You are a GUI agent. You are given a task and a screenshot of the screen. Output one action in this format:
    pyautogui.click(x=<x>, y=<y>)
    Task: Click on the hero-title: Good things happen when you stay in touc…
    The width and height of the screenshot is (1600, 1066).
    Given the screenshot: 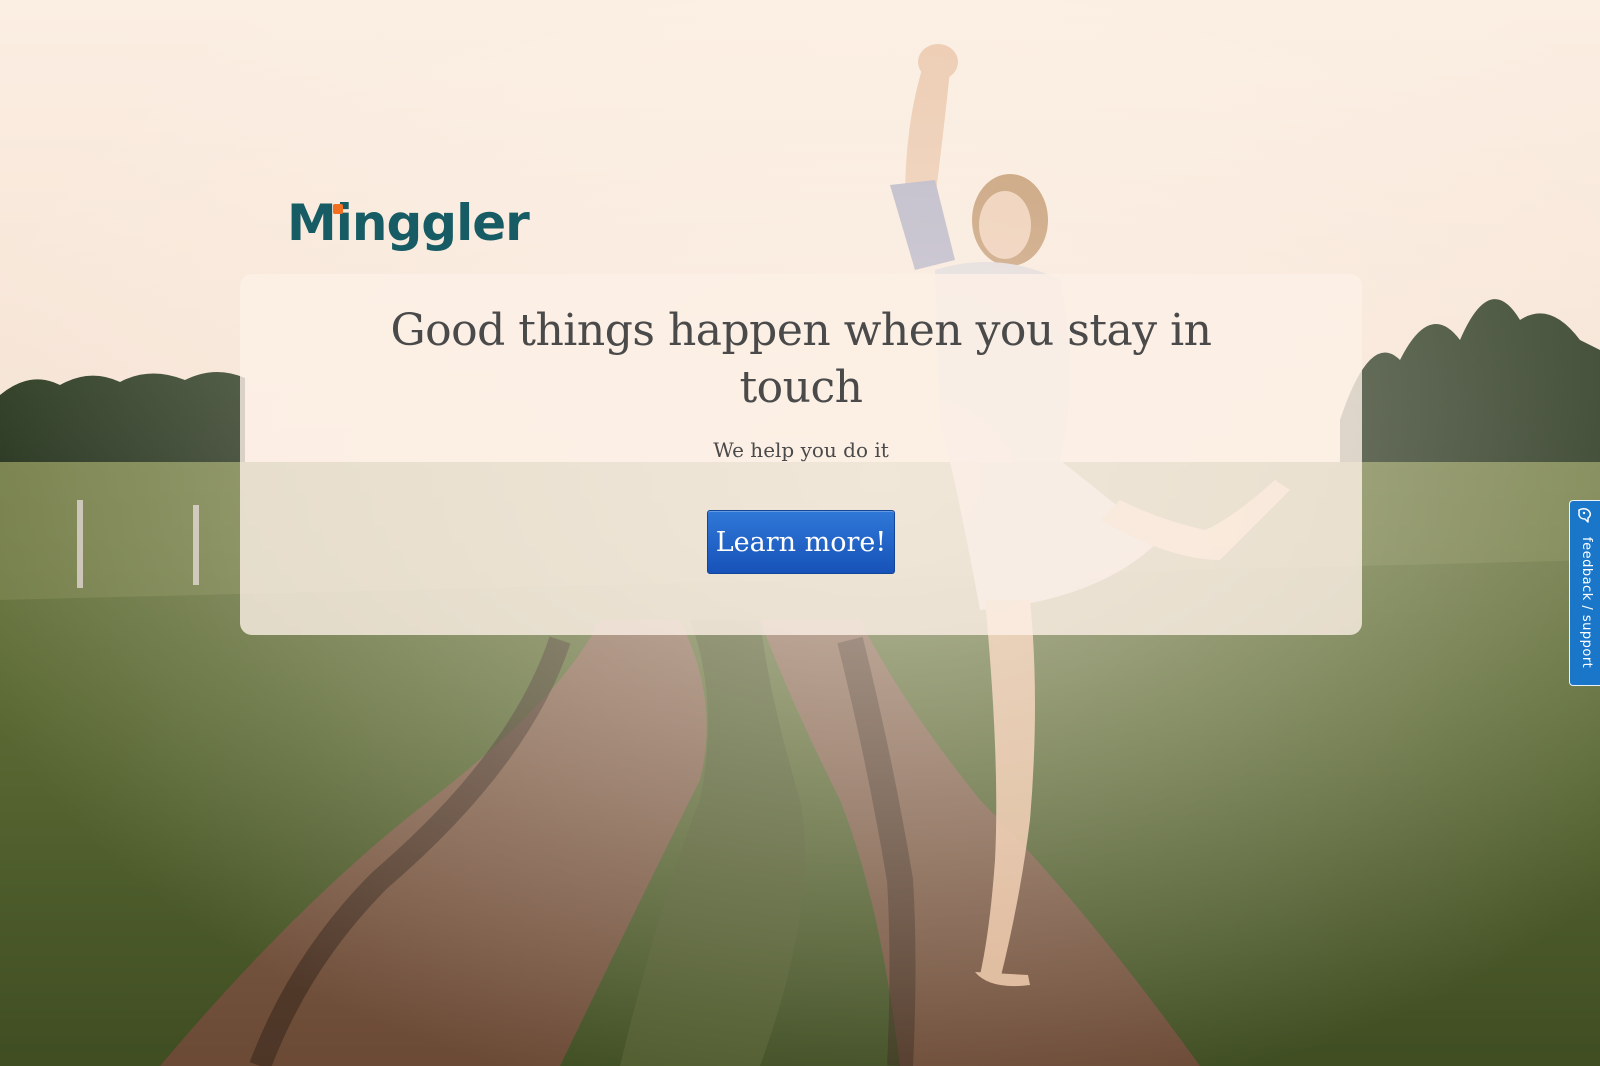 What is the action you would take?
    pyautogui.click(x=801, y=359)
    